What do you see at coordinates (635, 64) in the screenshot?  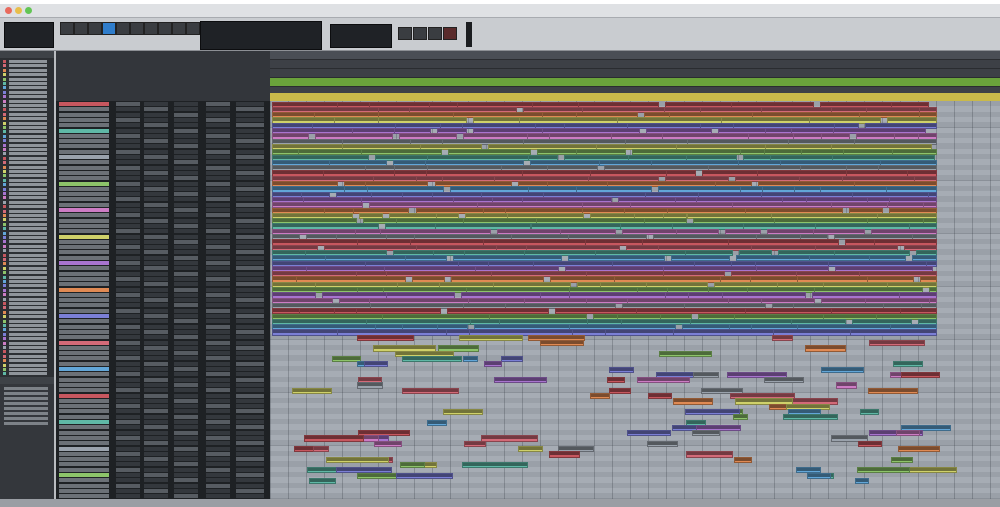 I see `timecode-ruler` at bounding box center [635, 64].